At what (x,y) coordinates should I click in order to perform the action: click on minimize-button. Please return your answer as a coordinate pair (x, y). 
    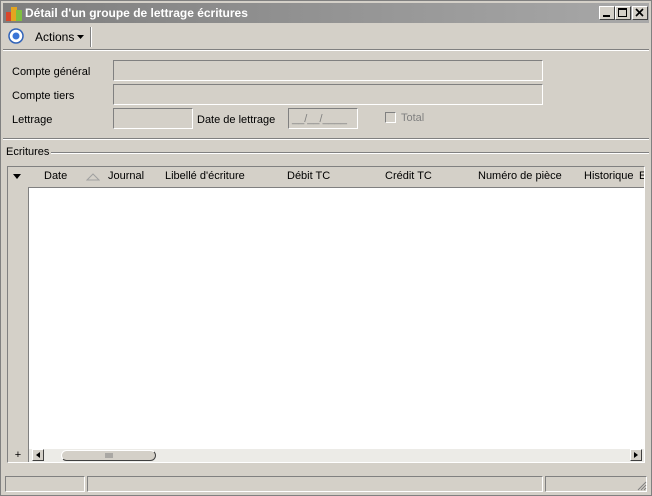
    Looking at the image, I should click on (607, 13).